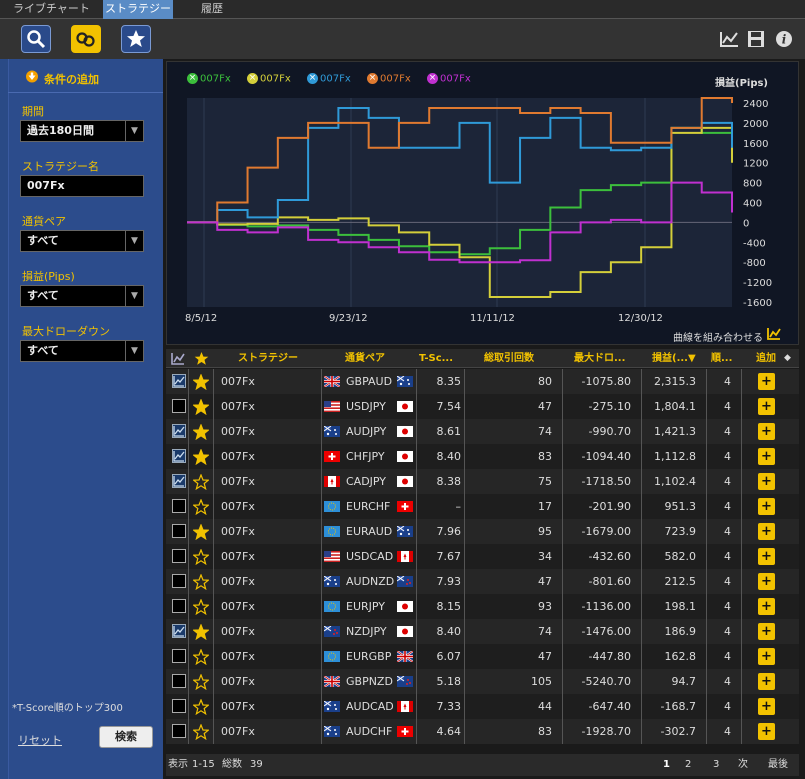 Image resolution: width=805 pixels, height=779 pixels. I want to click on period-select: 過去180日間 ▼, so click(82, 131).